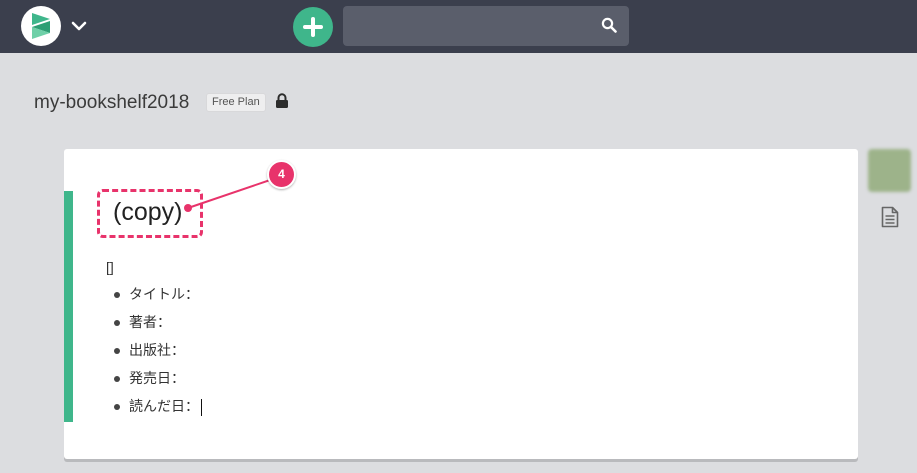 Image resolution: width=917 pixels, height=473 pixels. I want to click on list-item: 出版社：, so click(157, 351).